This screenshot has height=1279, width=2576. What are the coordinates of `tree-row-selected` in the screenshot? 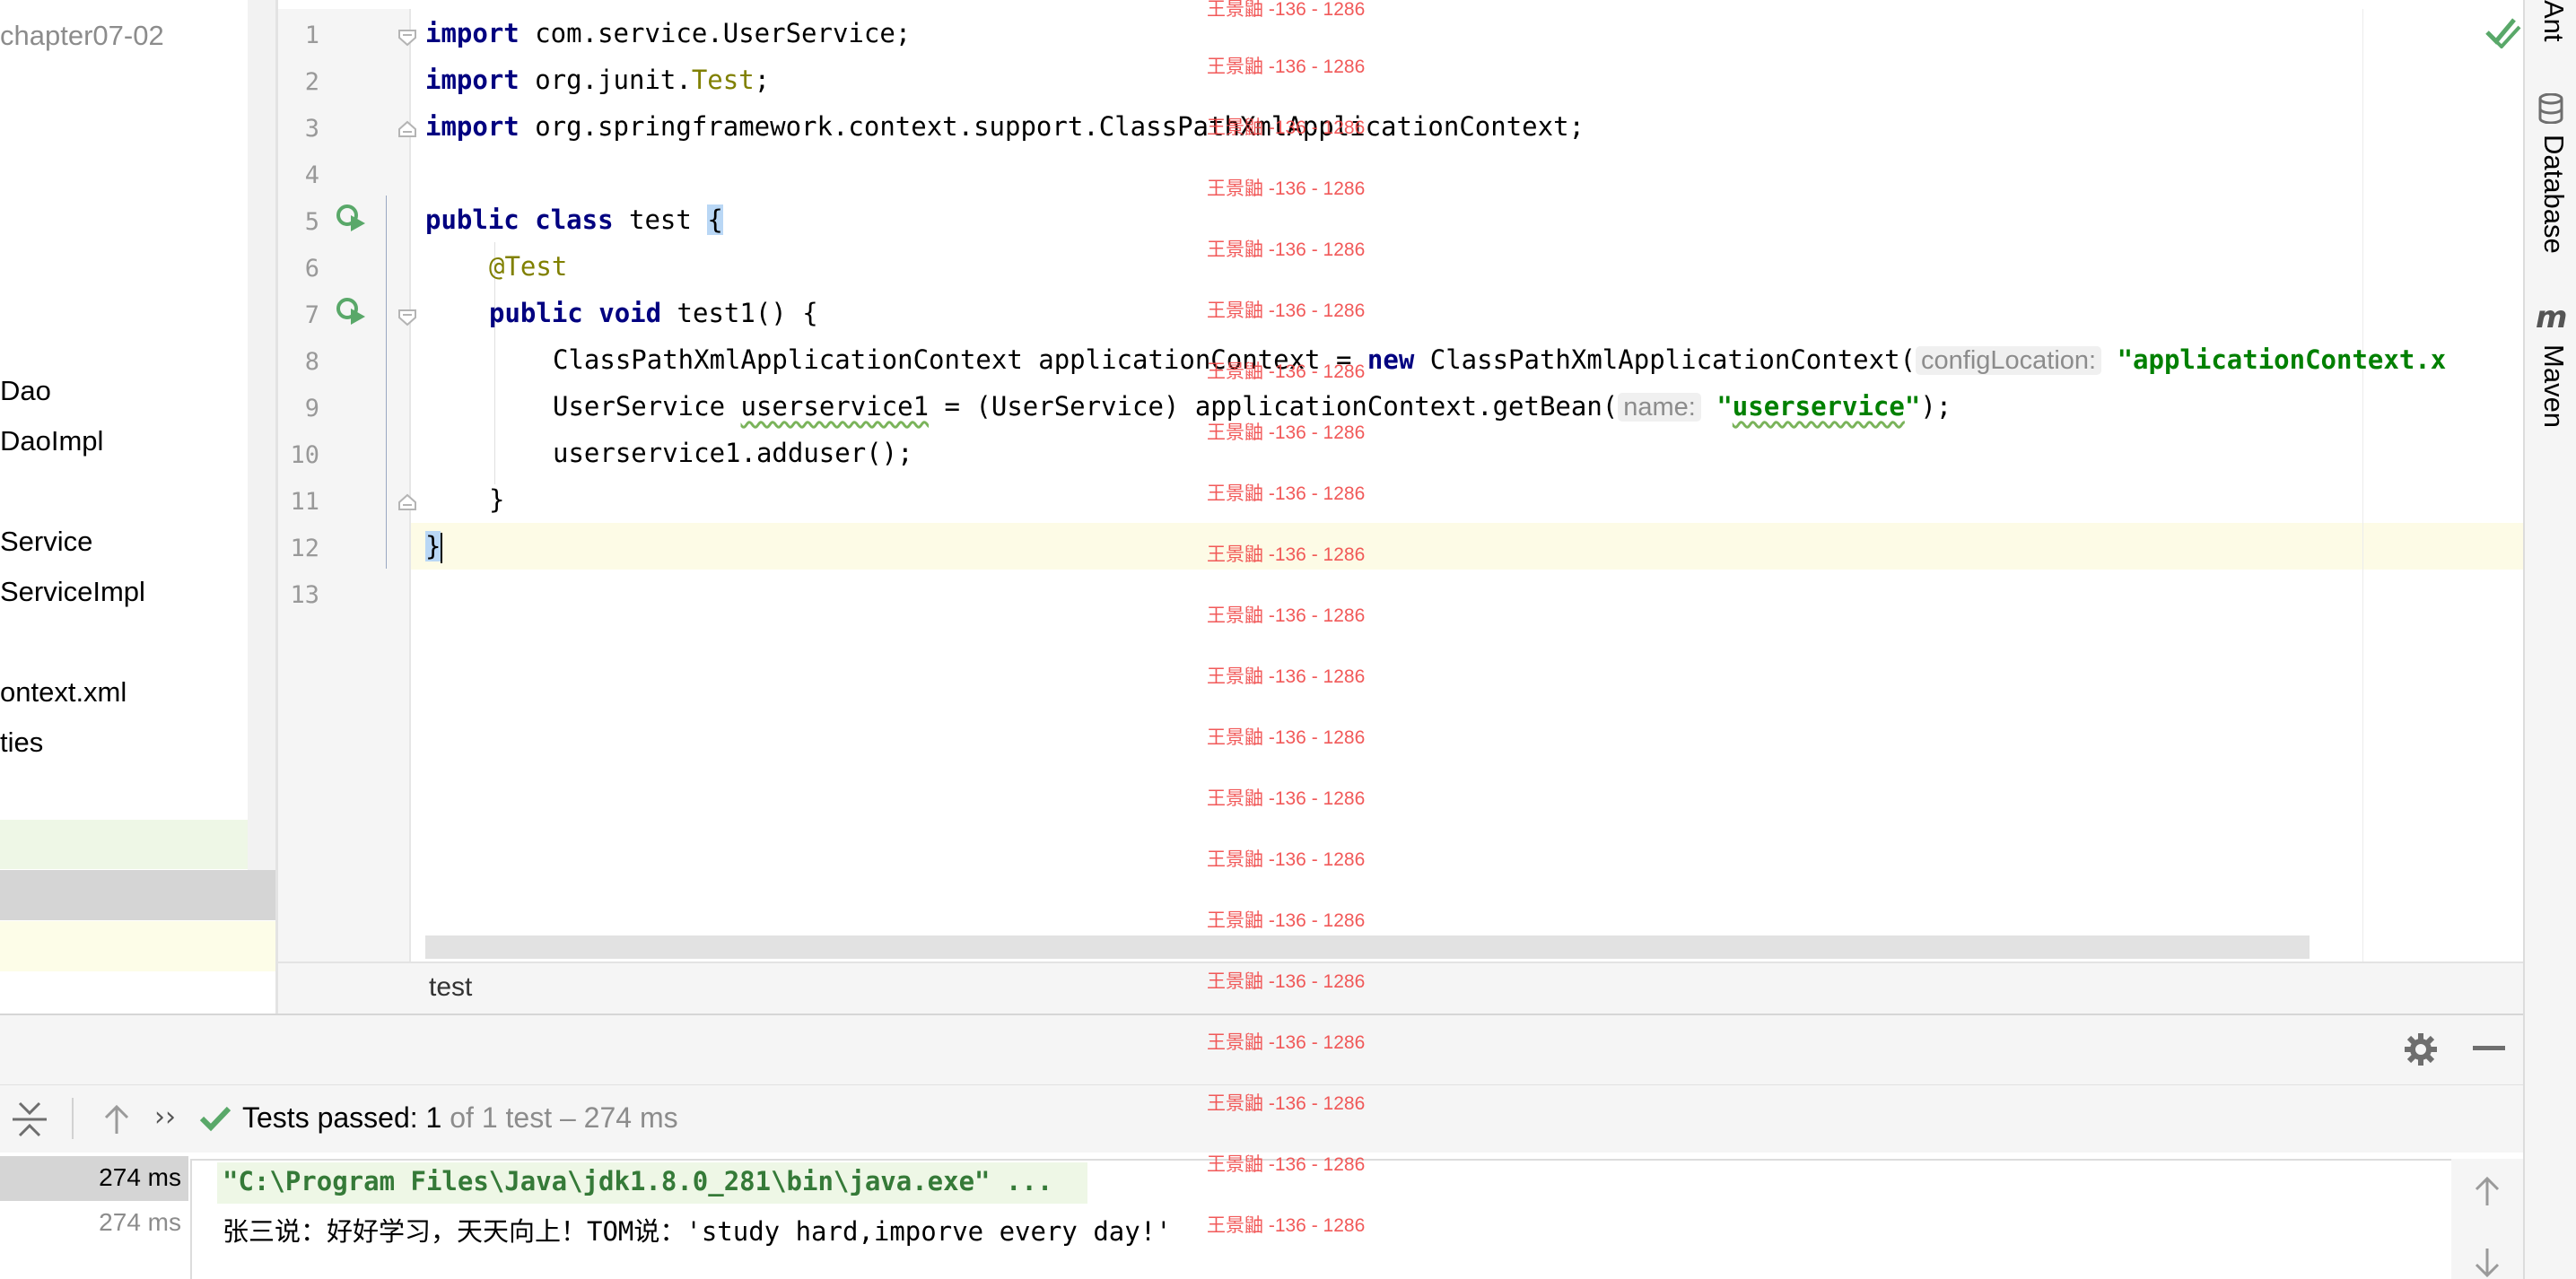 It's located at (137, 895).